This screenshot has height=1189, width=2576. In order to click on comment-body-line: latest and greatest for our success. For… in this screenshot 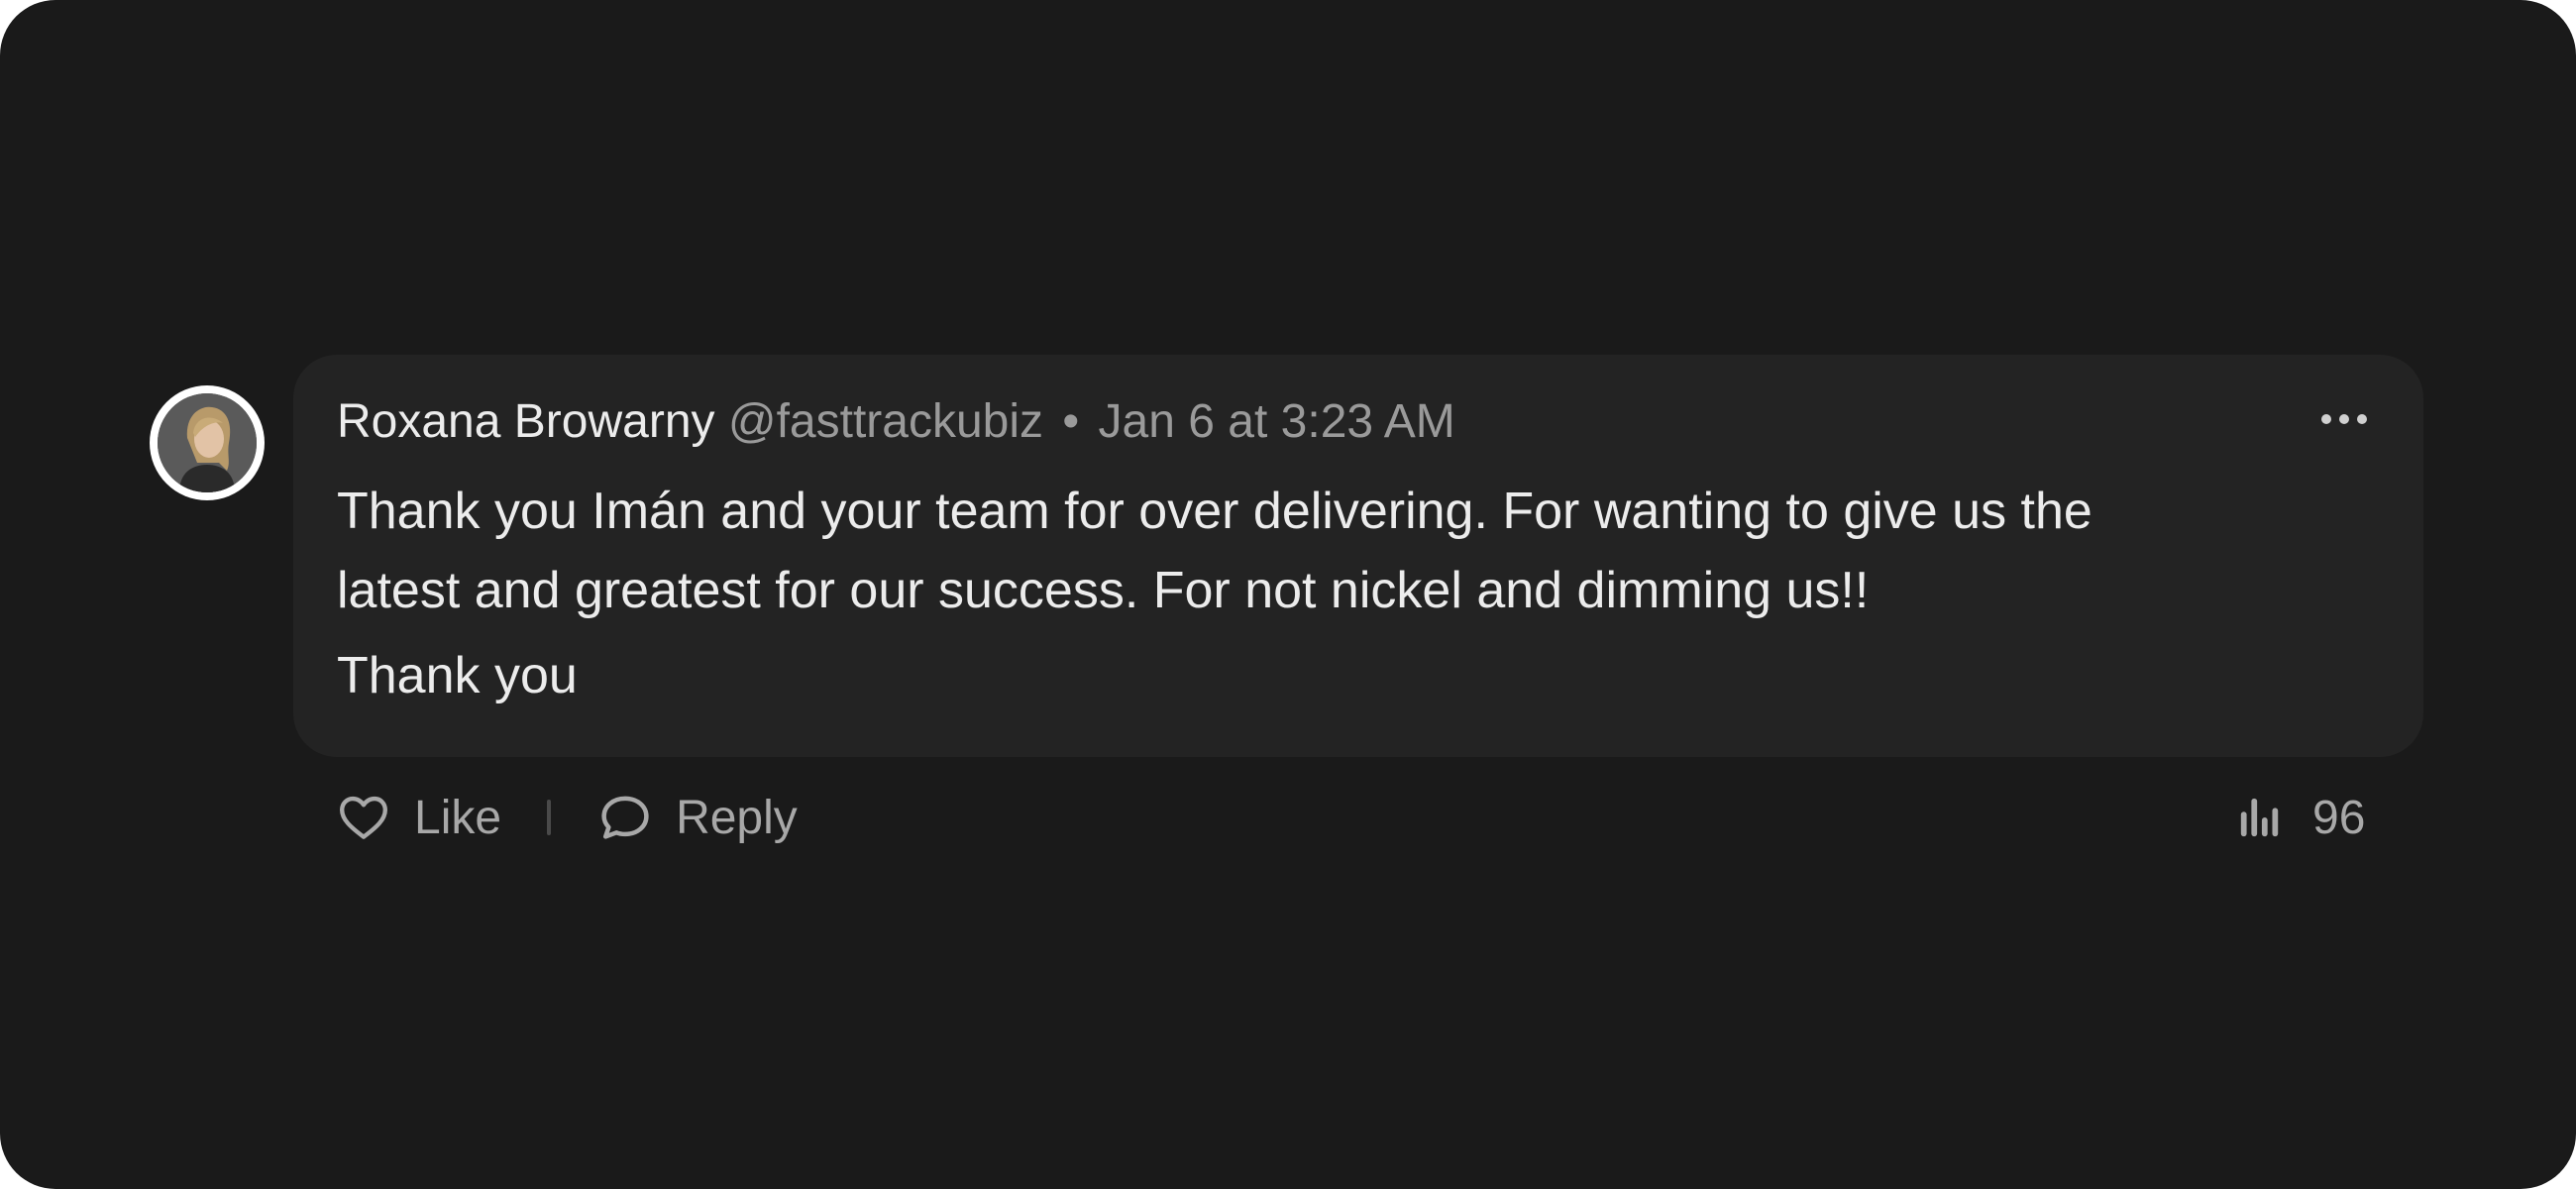, I will do `click(1103, 590)`.